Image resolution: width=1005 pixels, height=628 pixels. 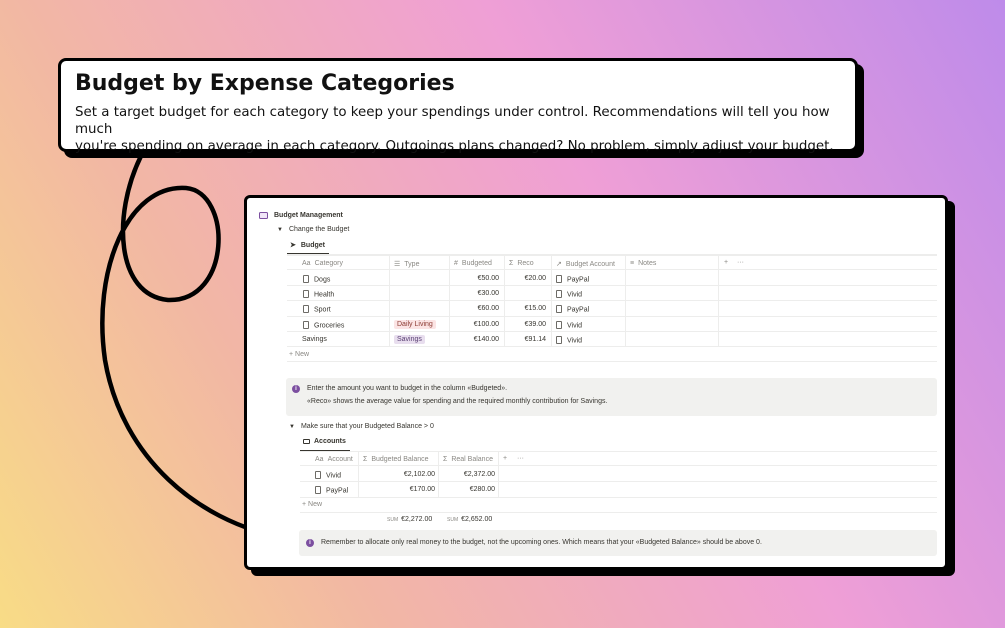 I want to click on number-icon: #, so click(x=456, y=263).